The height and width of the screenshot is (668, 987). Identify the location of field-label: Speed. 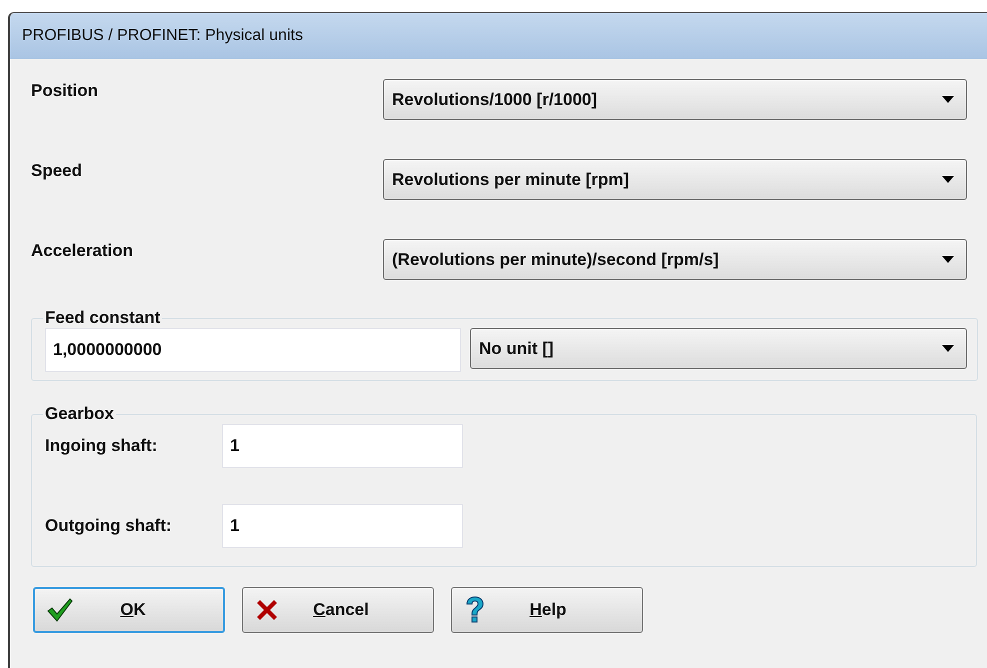
(57, 171).